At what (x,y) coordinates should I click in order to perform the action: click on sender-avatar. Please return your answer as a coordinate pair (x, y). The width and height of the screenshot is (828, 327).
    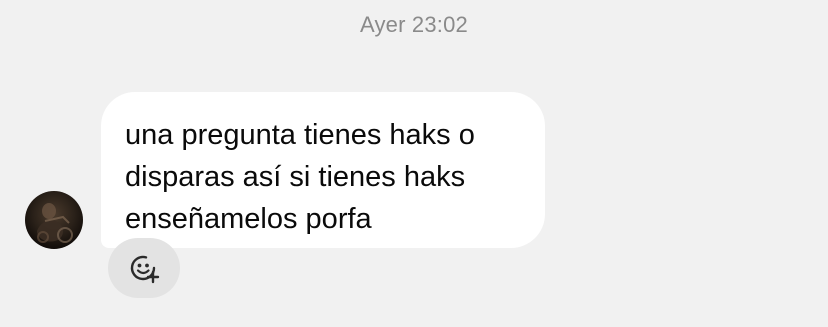
    Looking at the image, I should click on (54, 220).